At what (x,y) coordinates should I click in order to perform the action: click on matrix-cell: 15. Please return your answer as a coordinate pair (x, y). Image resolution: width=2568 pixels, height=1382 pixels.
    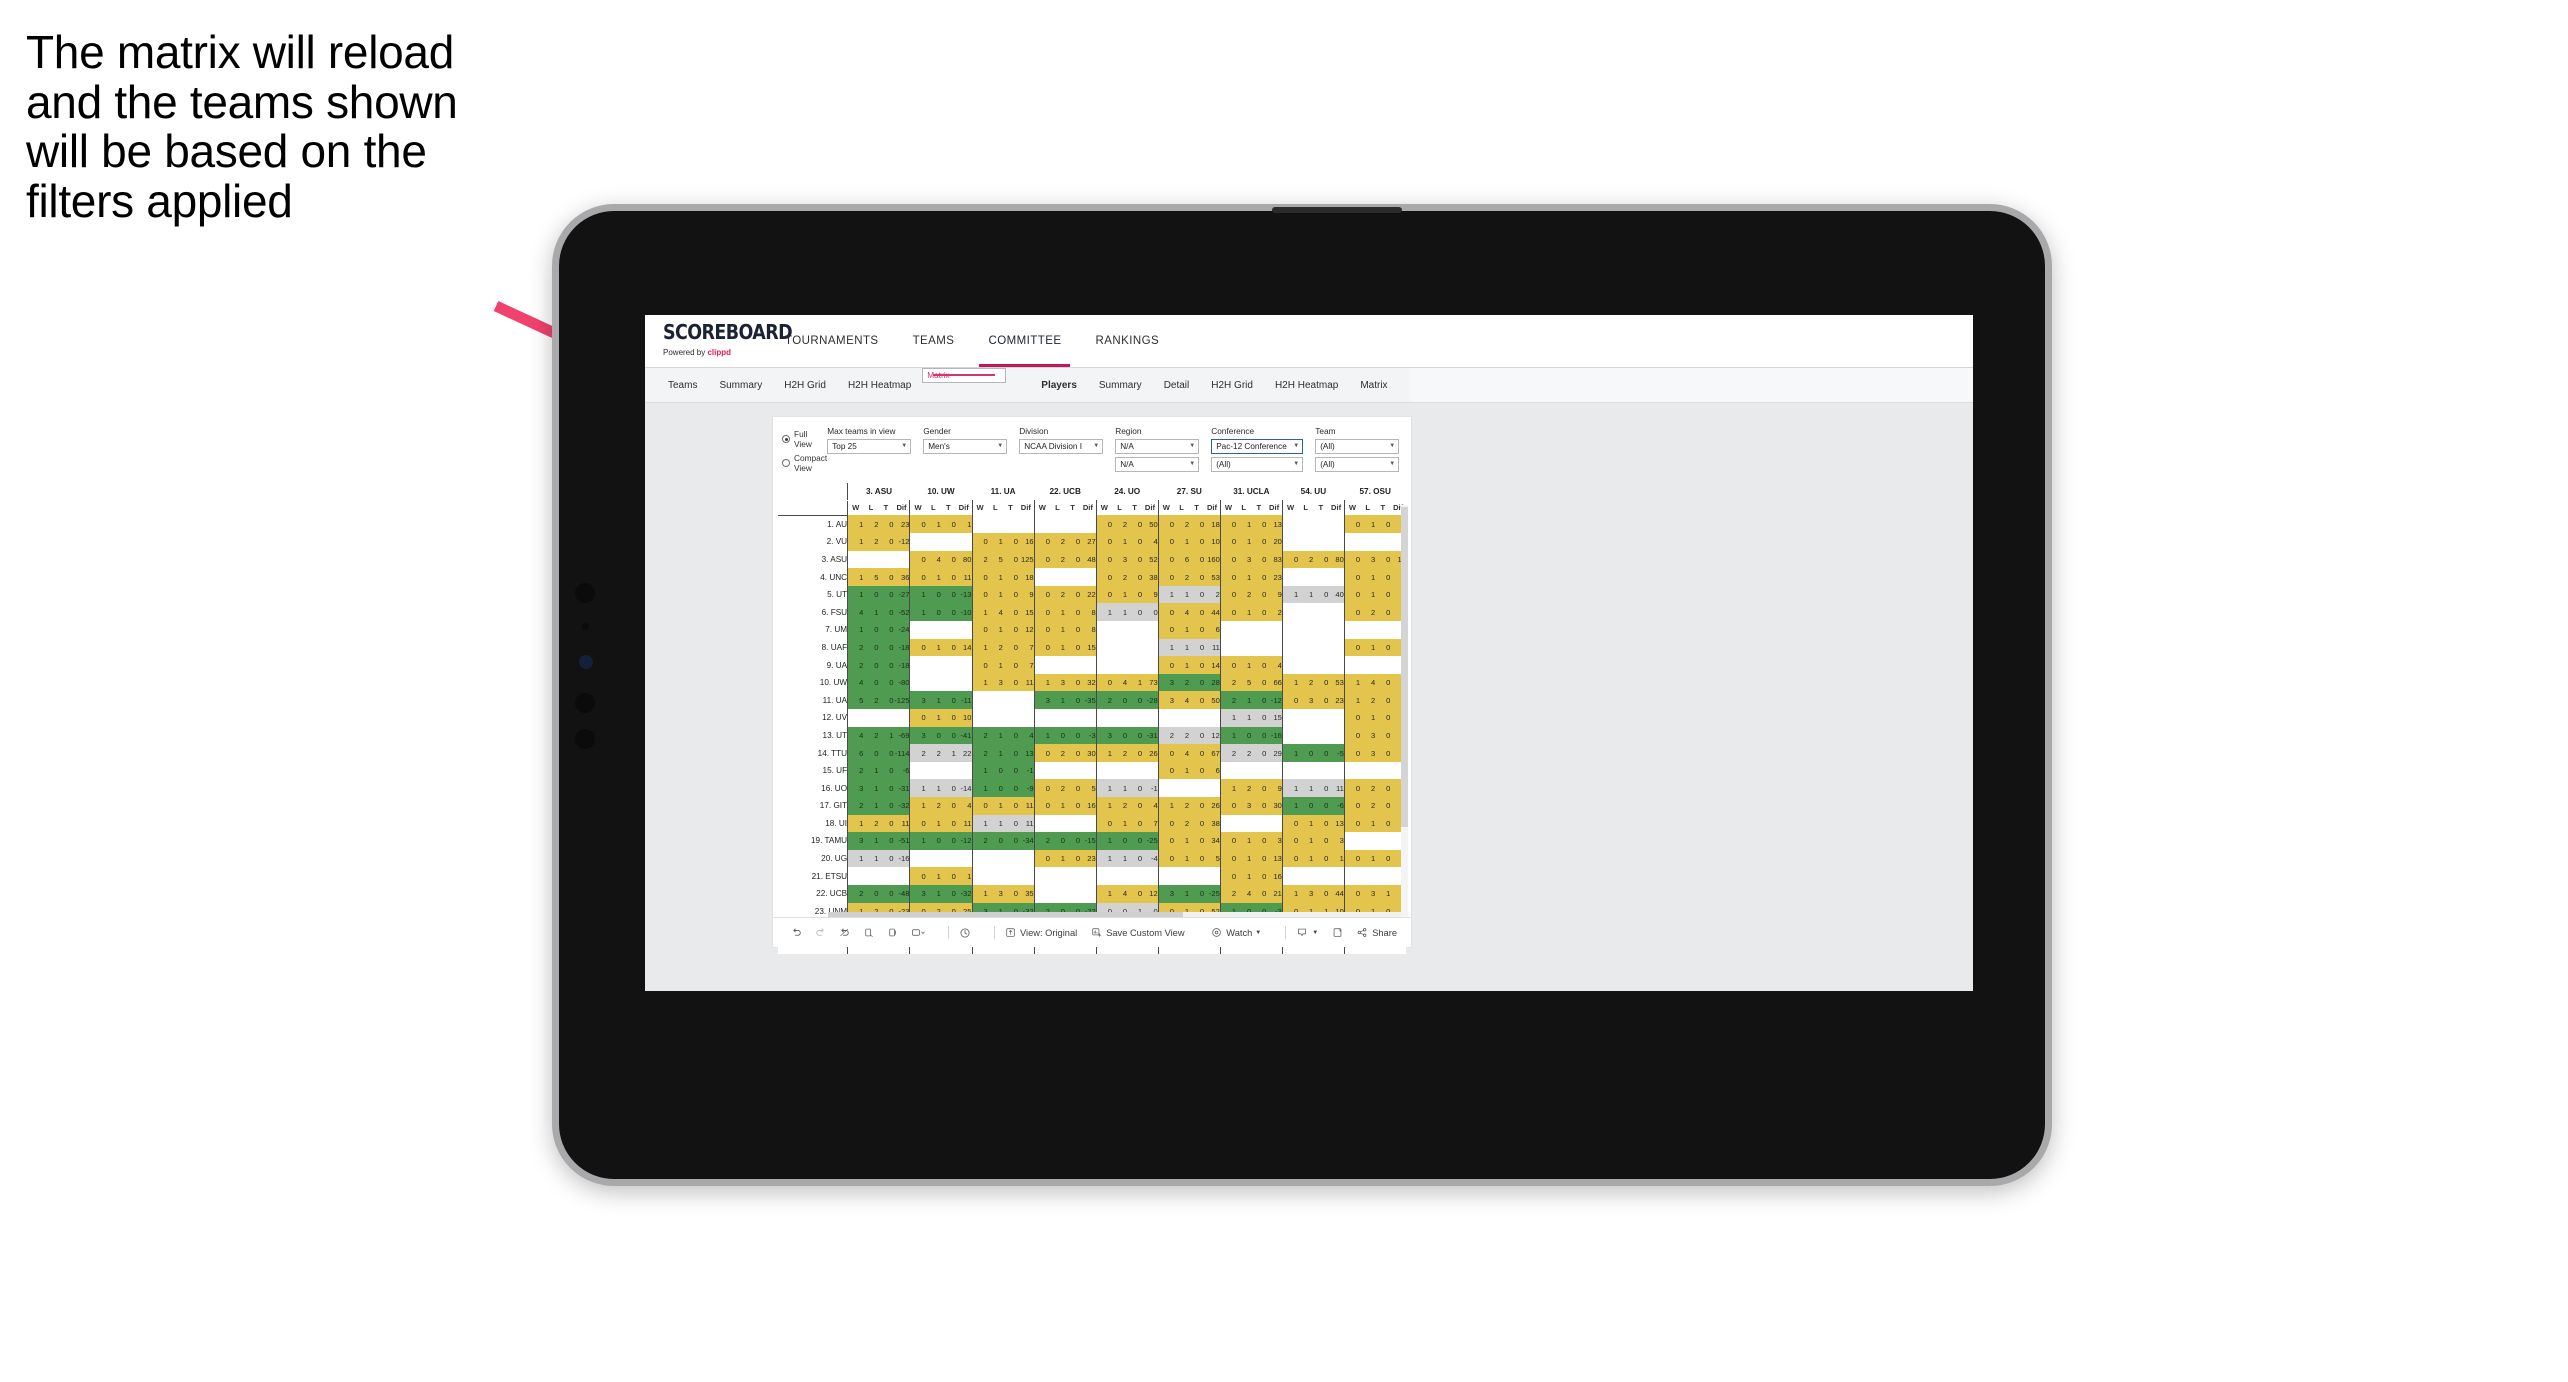
    Looking at the image, I should click on (1026, 612).